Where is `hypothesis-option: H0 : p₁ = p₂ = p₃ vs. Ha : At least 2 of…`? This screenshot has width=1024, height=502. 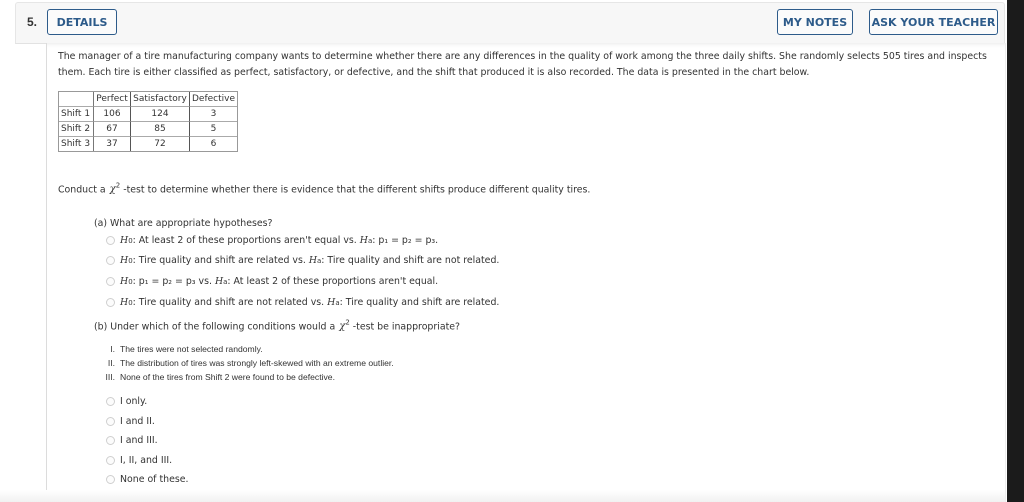 hypothesis-option: H0 : p₁ = p₂ = p₃ vs. Ha : At least 2 of… is located at coordinates (272, 281).